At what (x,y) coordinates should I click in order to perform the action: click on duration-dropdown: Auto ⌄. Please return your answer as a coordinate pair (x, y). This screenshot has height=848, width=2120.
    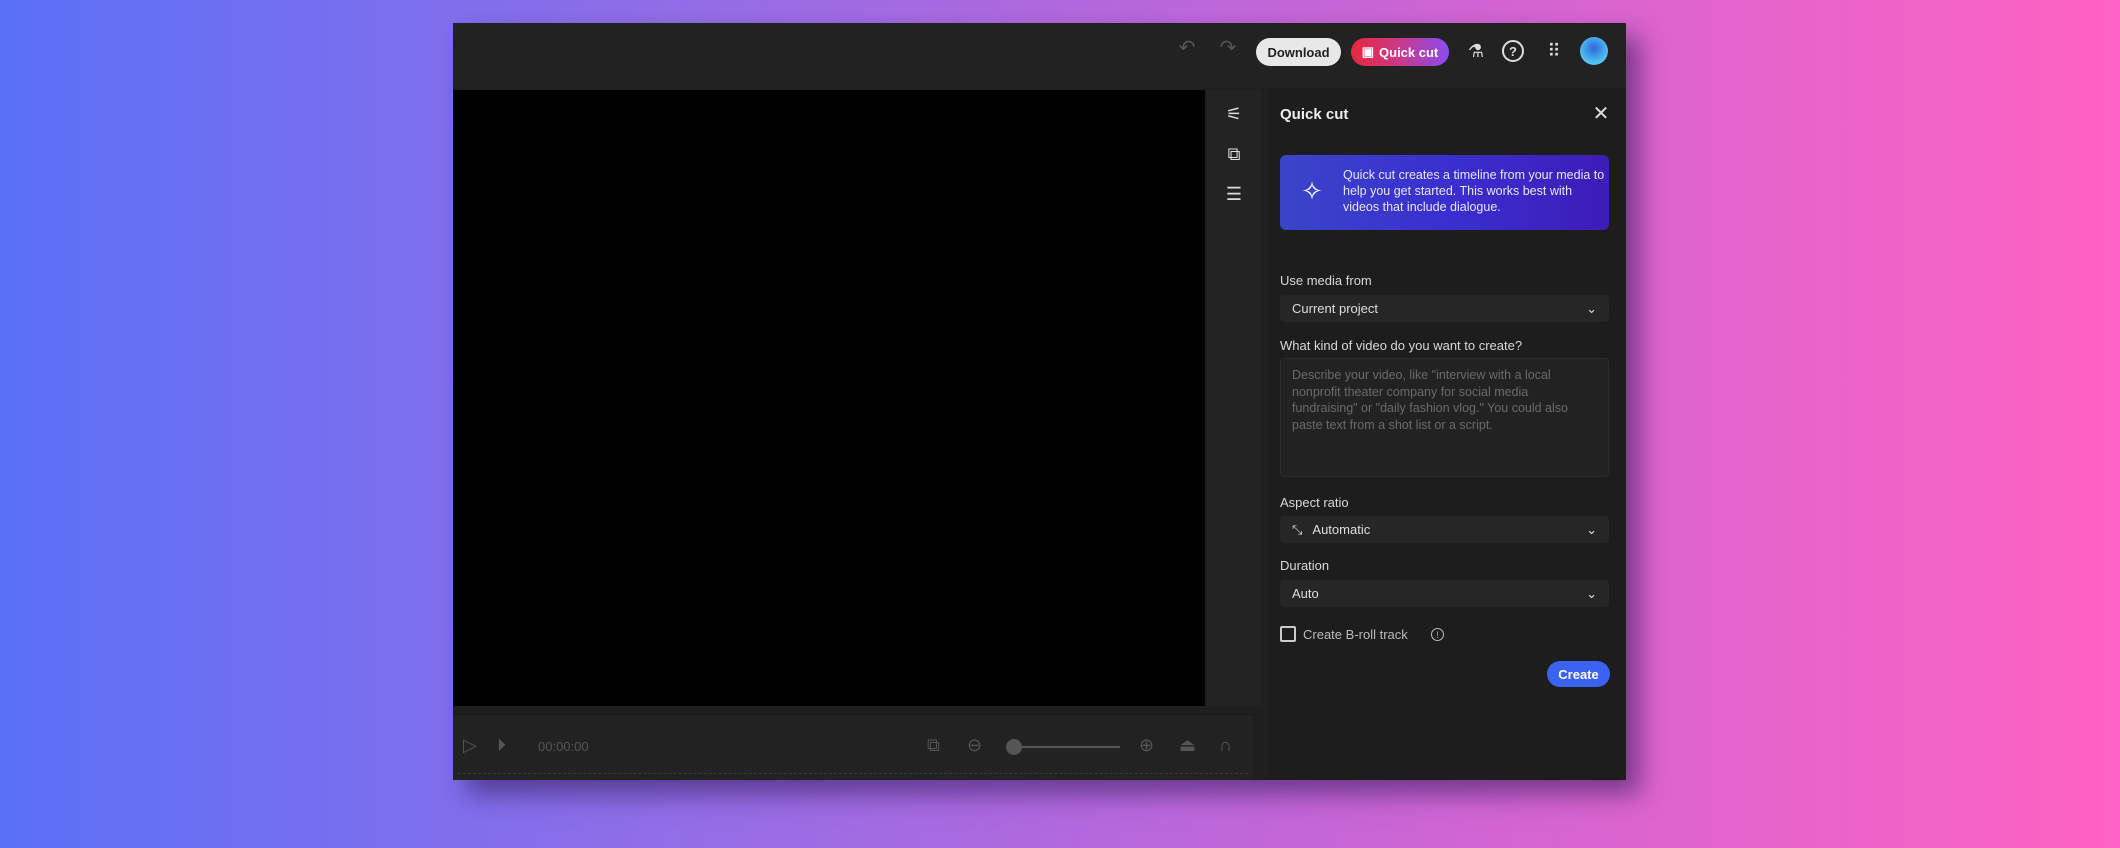
    Looking at the image, I should click on (1444, 593).